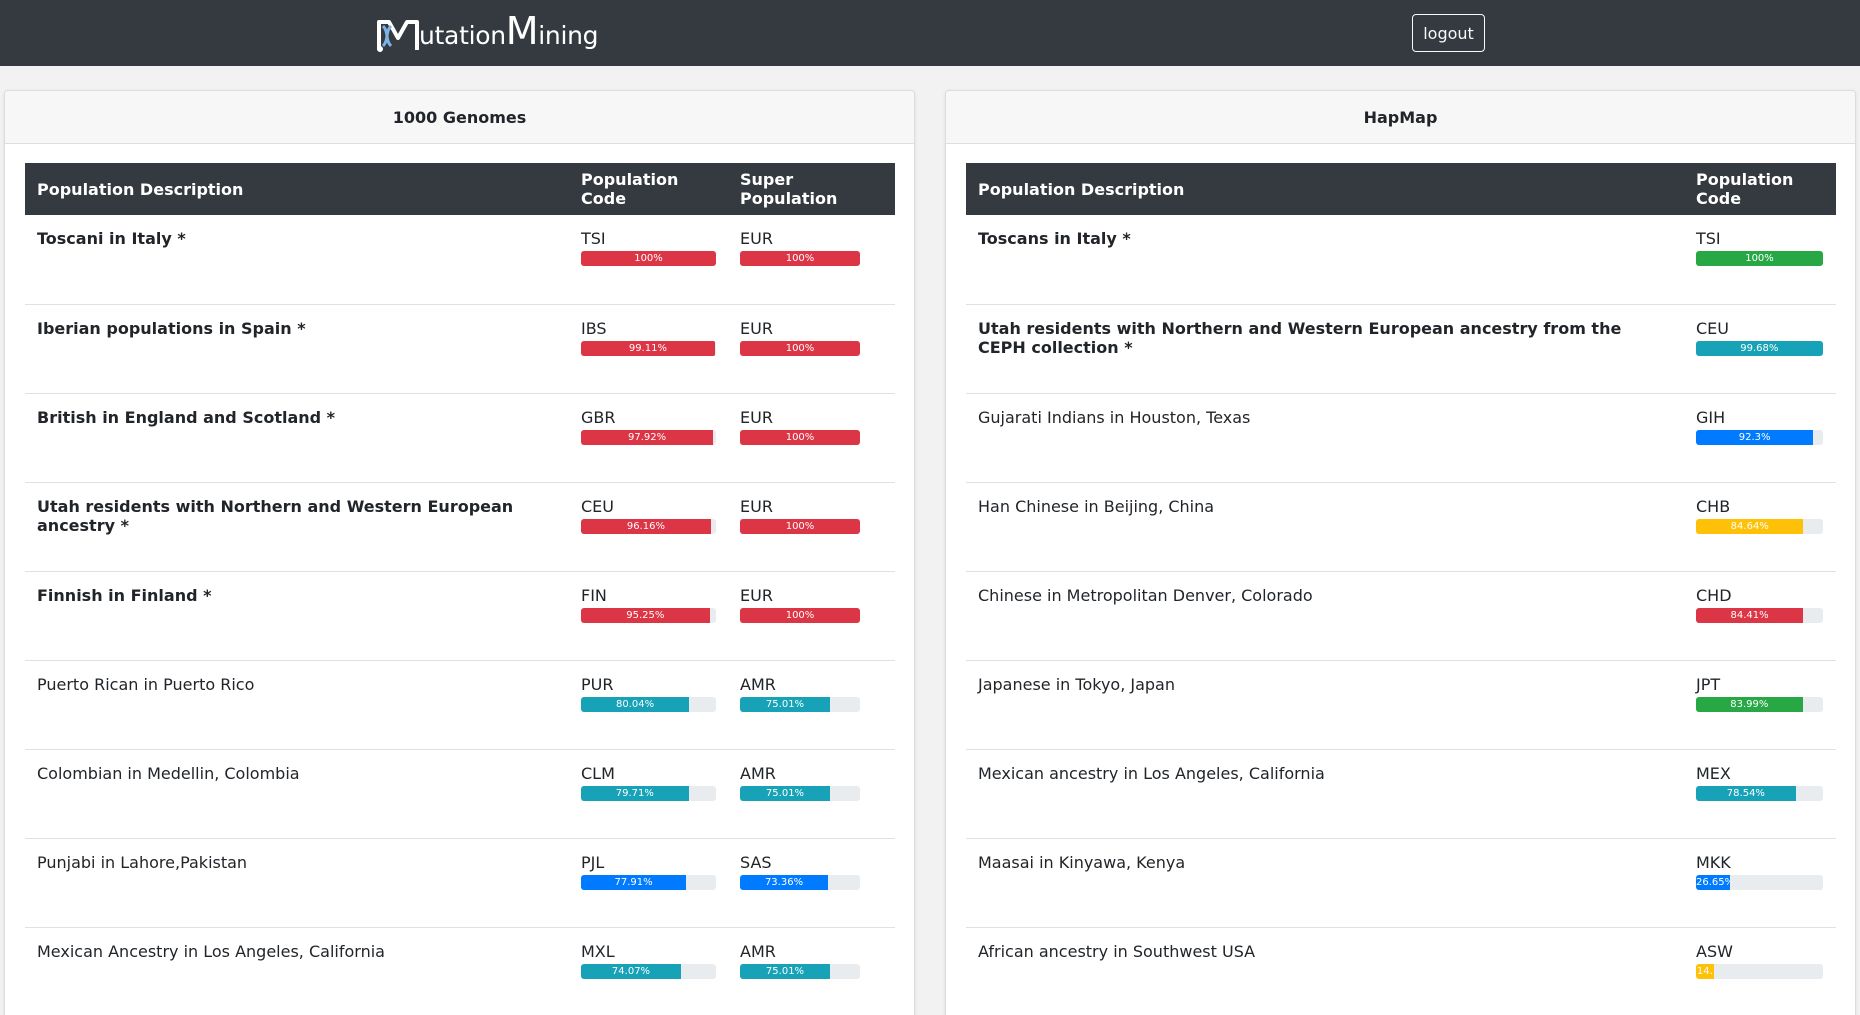 This screenshot has height=1015, width=1860. I want to click on progress-bar-fill: 79.71%, so click(635, 793).